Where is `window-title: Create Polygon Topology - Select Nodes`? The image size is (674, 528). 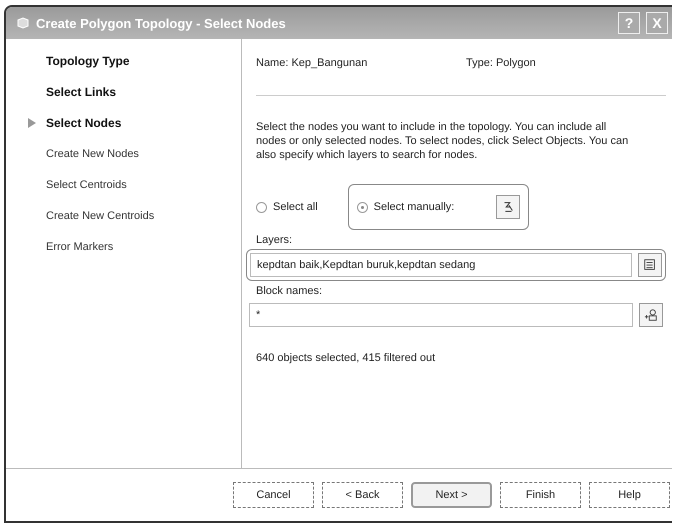
window-title: Create Polygon Topology - Select Nodes is located at coordinates (161, 23).